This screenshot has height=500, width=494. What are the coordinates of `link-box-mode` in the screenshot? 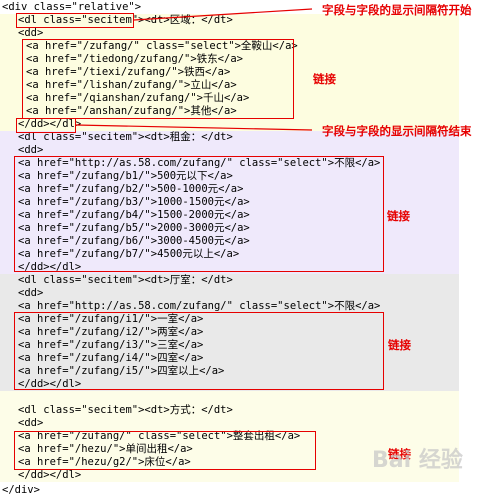 It's located at (165, 450).